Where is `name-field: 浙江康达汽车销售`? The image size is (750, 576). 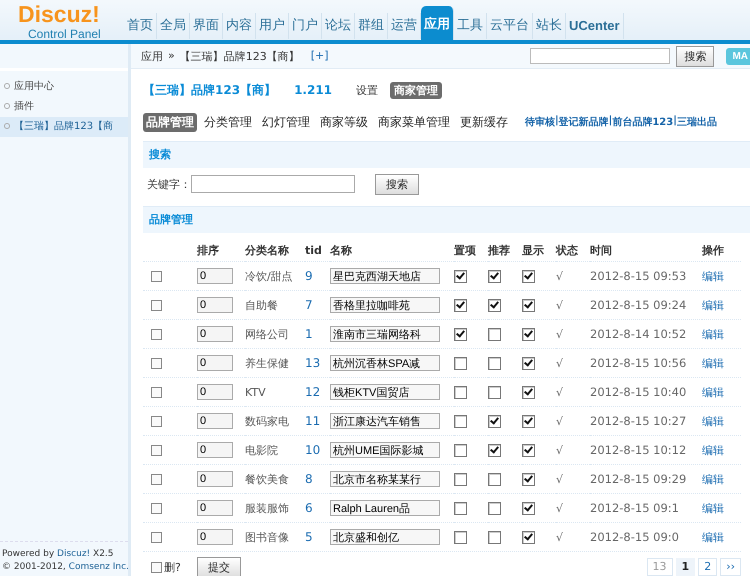 name-field: 浙江康达汽车销售 is located at coordinates (385, 421).